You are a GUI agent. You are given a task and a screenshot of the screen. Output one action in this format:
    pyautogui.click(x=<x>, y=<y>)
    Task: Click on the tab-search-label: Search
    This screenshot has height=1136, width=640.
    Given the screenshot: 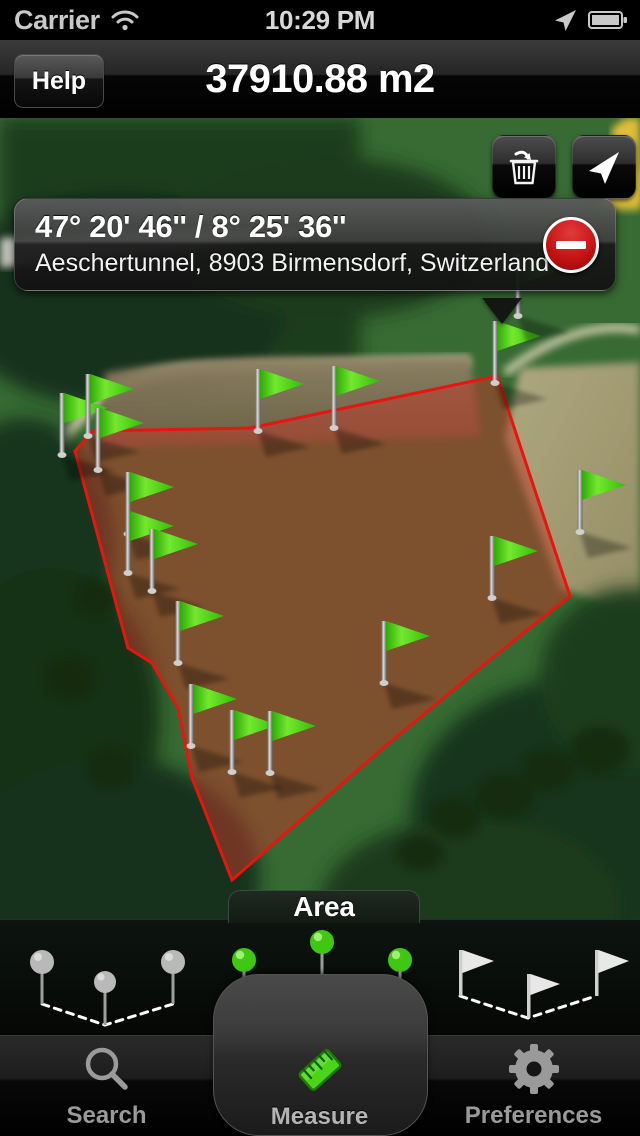 What is the action you would take?
    pyautogui.click(x=106, y=1115)
    